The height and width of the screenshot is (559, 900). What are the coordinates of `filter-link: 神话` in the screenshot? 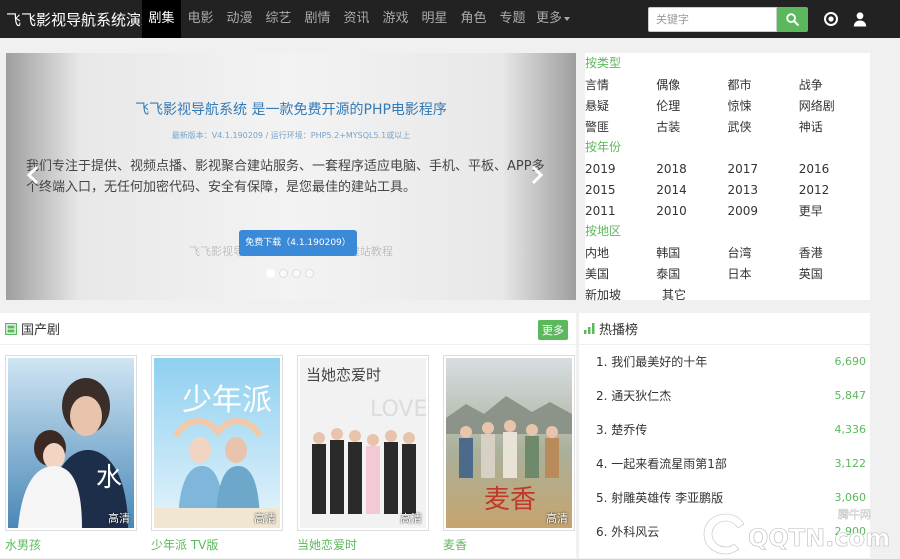 It's located at (834, 127).